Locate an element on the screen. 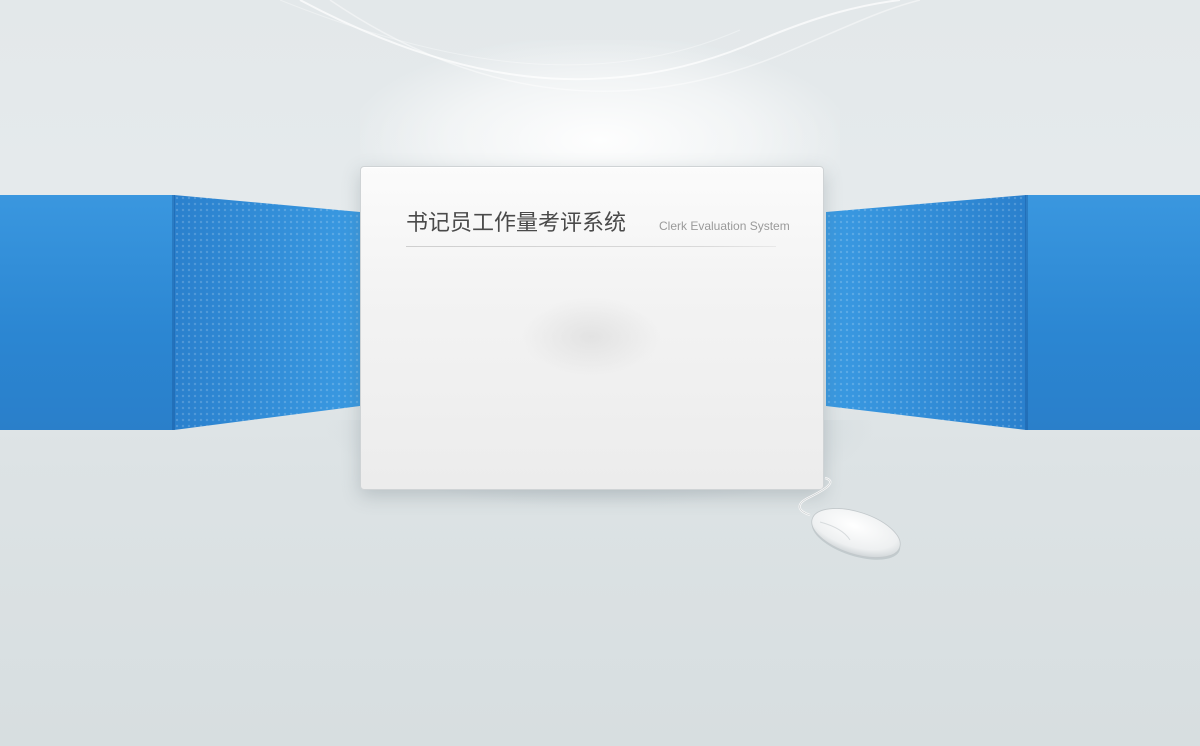 The height and width of the screenshot is (746, 1200). right-wall-edge is located at coordinates (1026, 312).